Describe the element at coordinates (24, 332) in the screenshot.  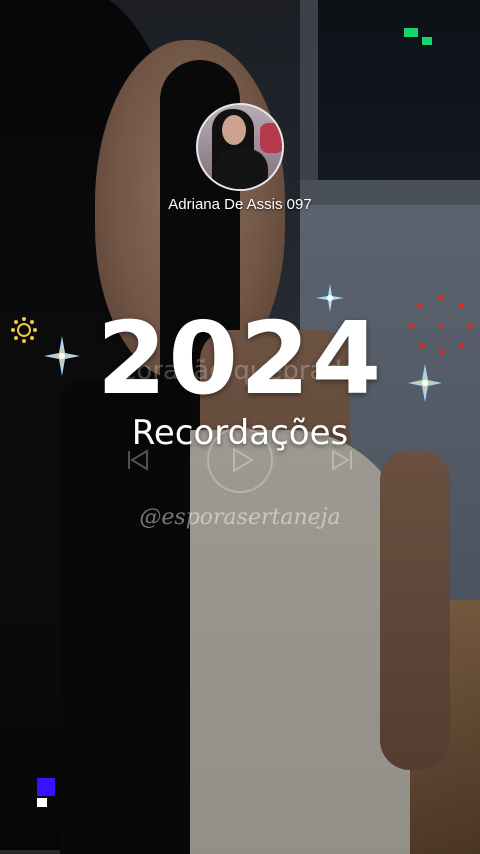
I see `sun-icon` at that location.